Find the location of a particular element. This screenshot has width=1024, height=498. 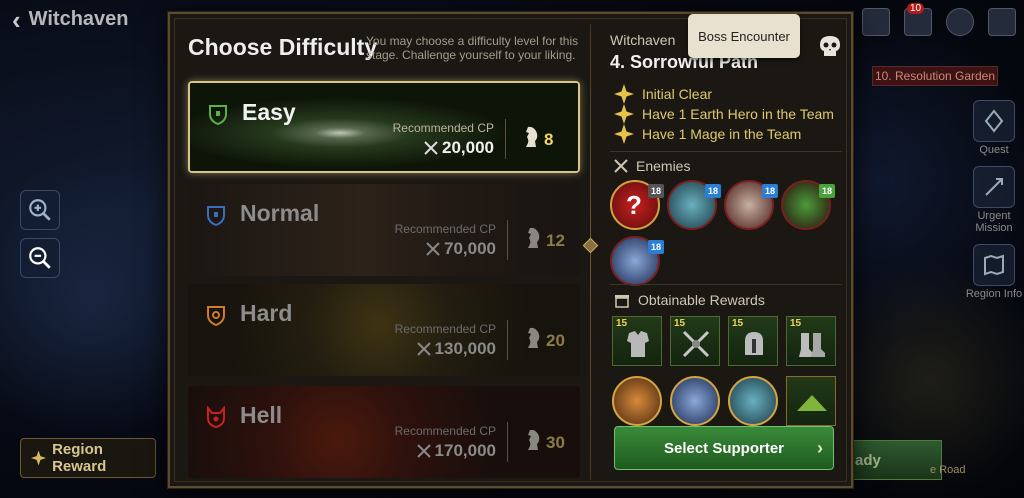

zoom-in-button is located at coordinates (40, 210).